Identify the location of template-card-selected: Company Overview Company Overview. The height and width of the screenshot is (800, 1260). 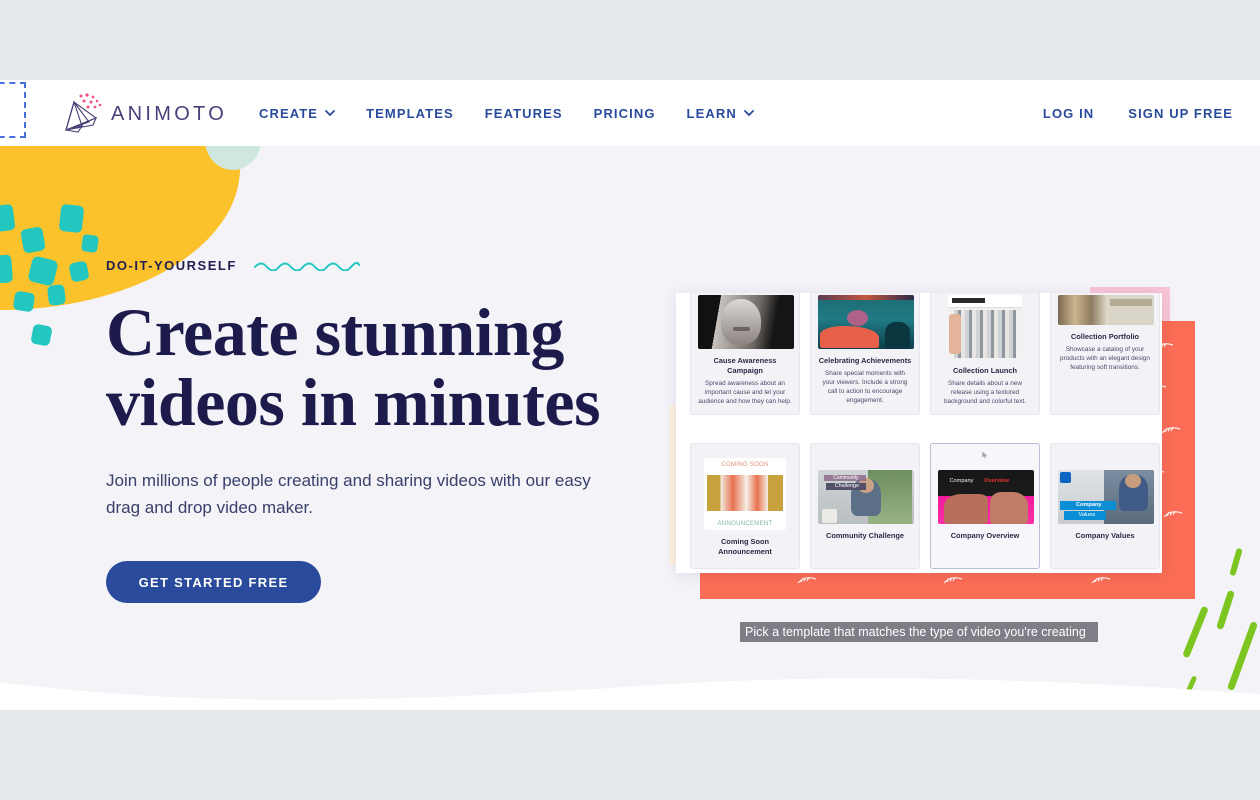
(985, 506).